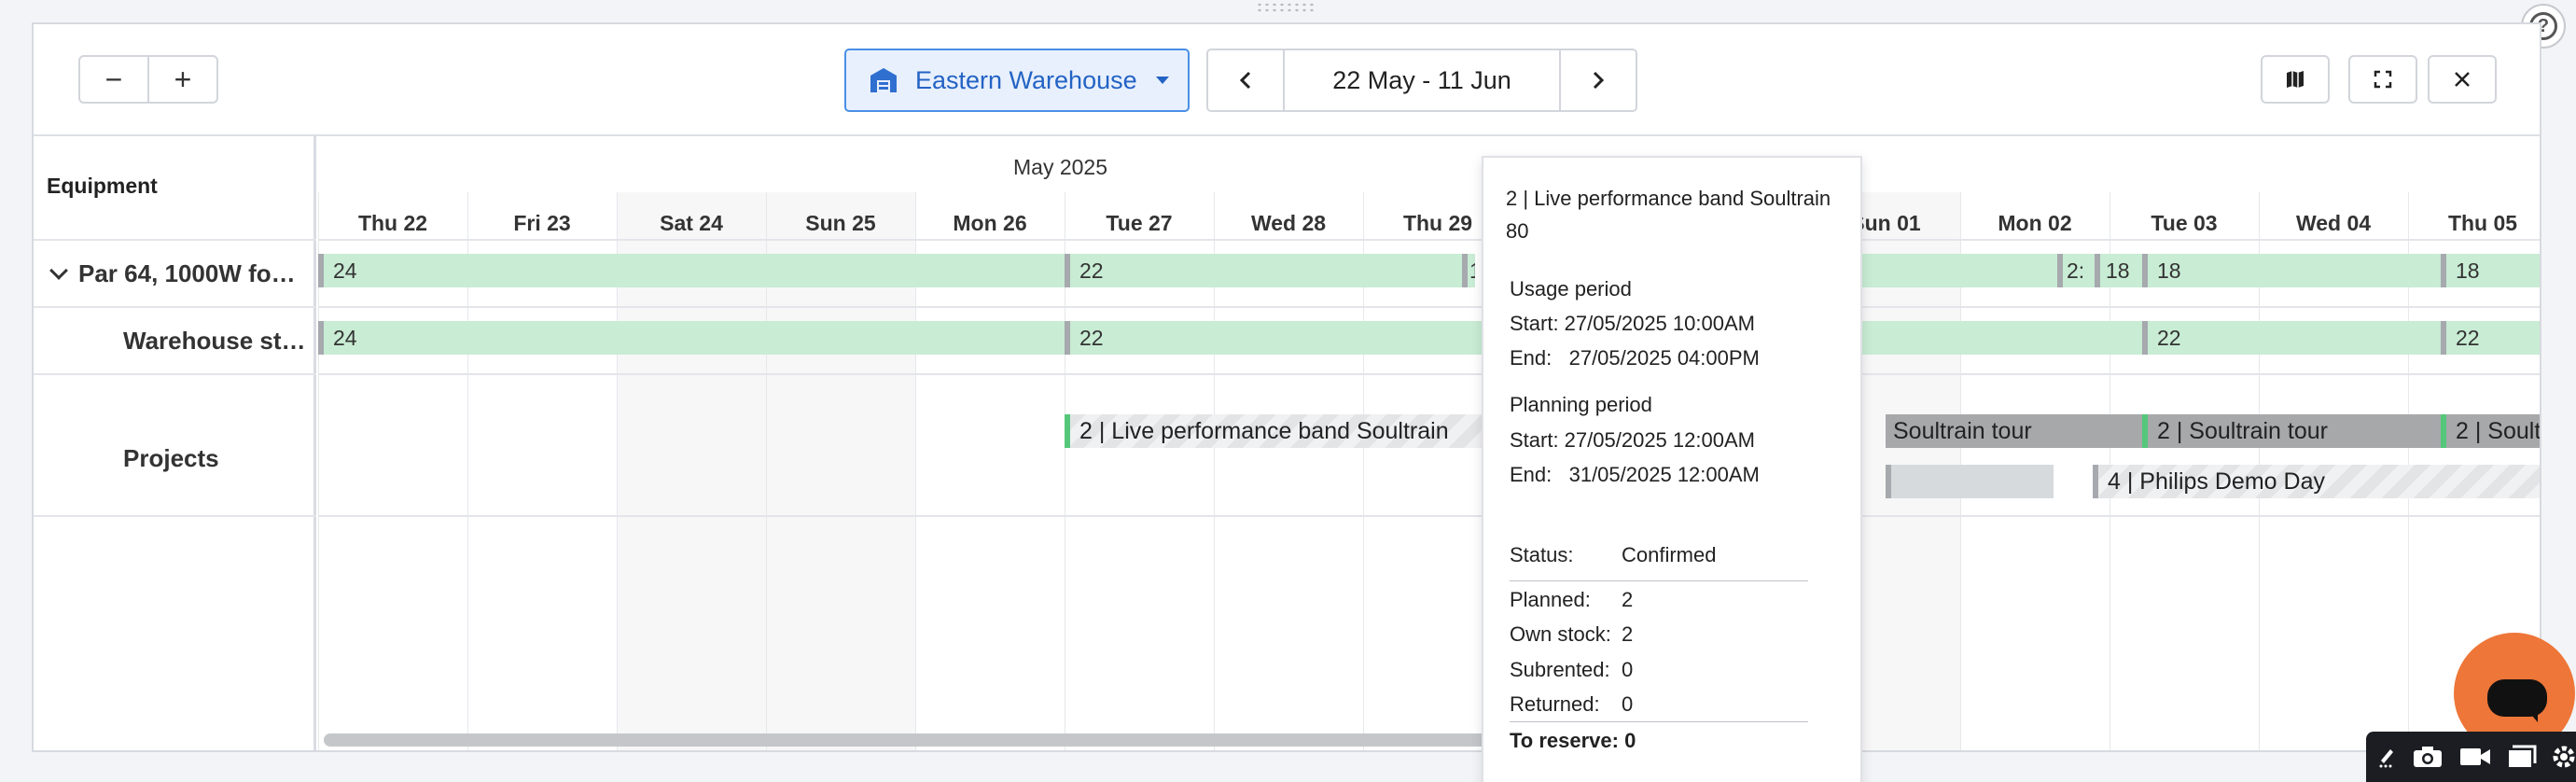  Describe the element at coordinates (1298, 431) in the screenshot. I see `project-bar: 2 | Live performance band Soultrain` at that location.